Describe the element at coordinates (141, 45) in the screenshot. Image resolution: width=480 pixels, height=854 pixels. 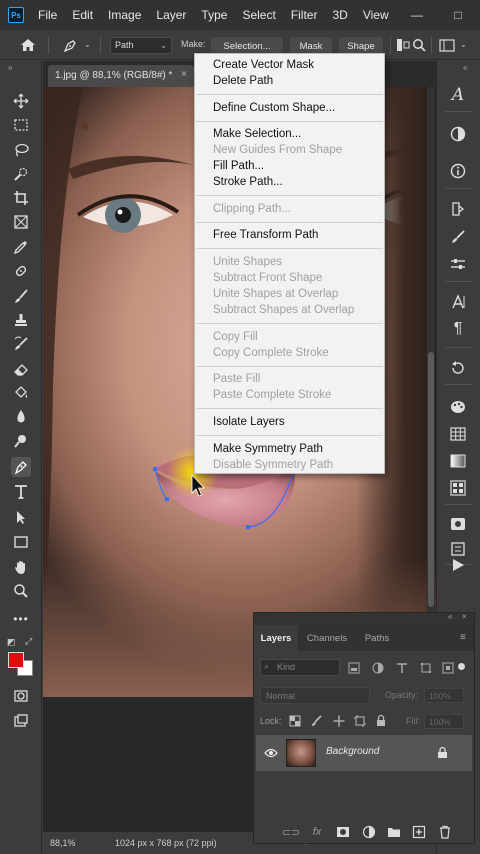
I see `pick-tool-mode-select: Path ⌄` at that location.